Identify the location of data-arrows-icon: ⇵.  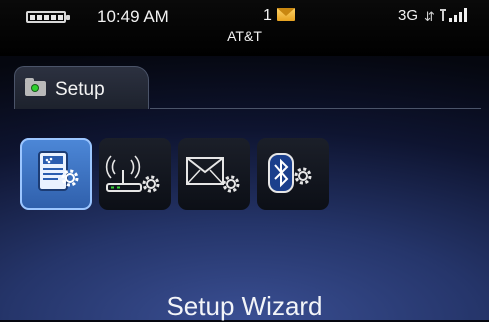
(429, 16).